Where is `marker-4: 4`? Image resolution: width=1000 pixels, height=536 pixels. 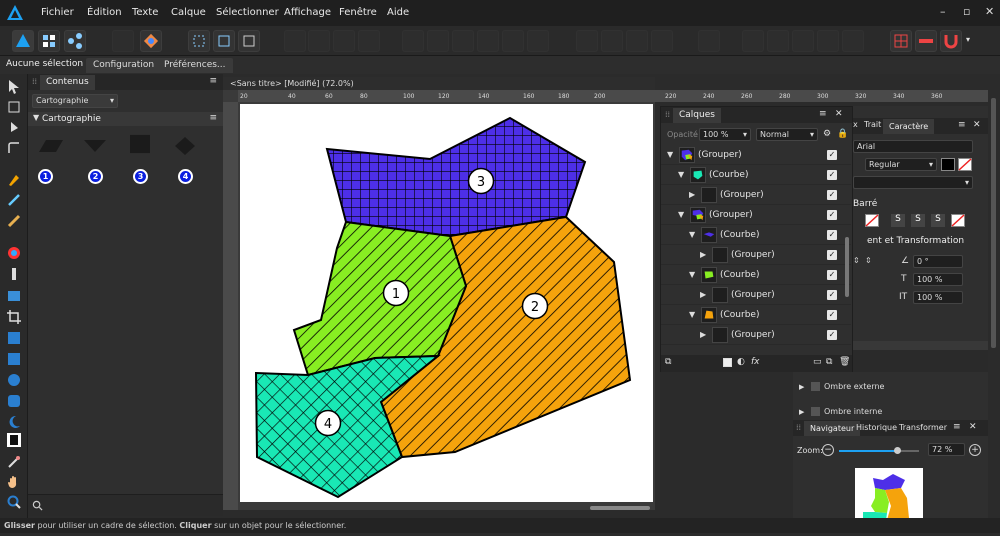 marker-4: 4 is located at coordinates (185, 176).